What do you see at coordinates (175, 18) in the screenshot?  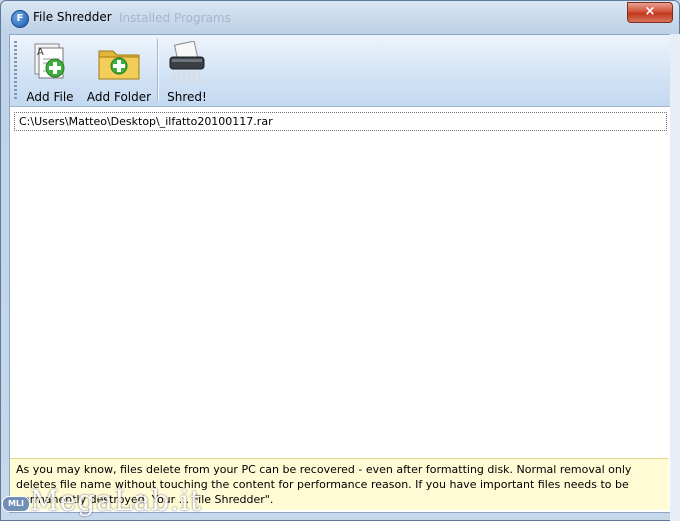 I see `background-window-title: Installed Programs` at bounding box center [175, 18].